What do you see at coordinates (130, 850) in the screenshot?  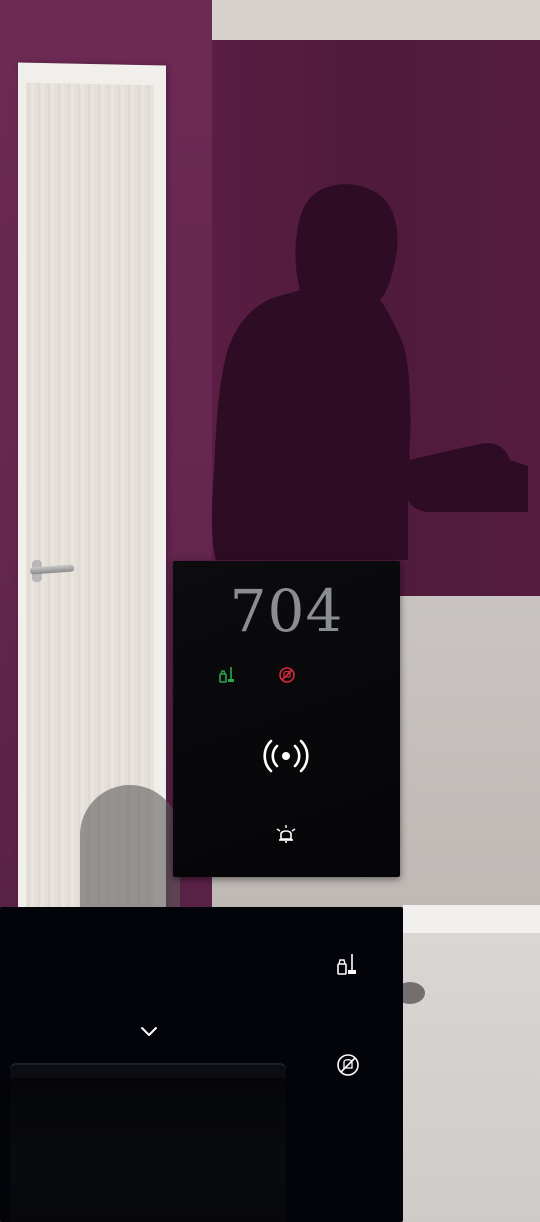 I see `hand-shadow` at bounding box center [130, 850].